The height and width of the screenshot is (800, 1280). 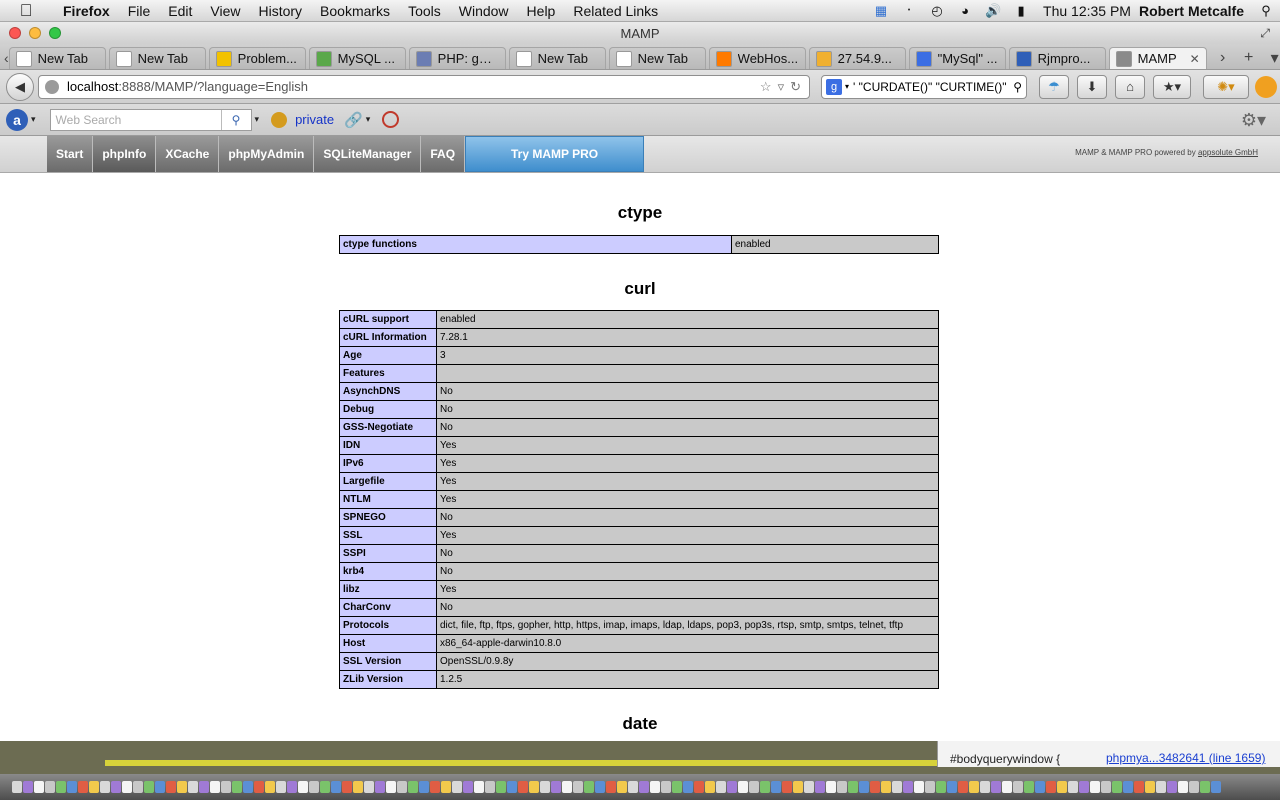 I want to click on tab-6: New Tab, so click(x=657, y=58).